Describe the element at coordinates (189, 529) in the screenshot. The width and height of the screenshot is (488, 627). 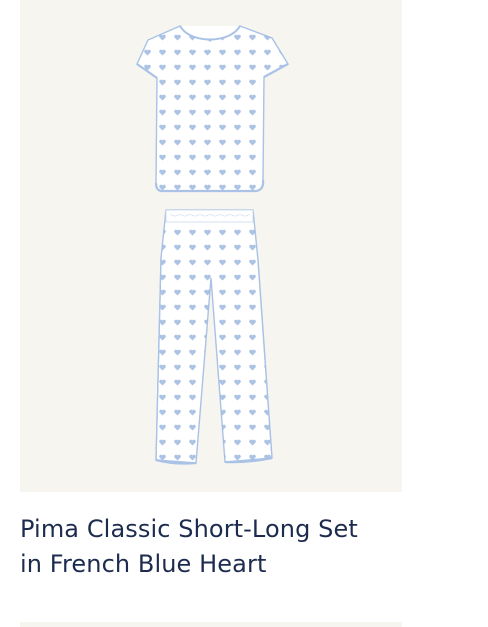
I see `product-title-line-1: Pima Classic Short-Long Set` at that location.